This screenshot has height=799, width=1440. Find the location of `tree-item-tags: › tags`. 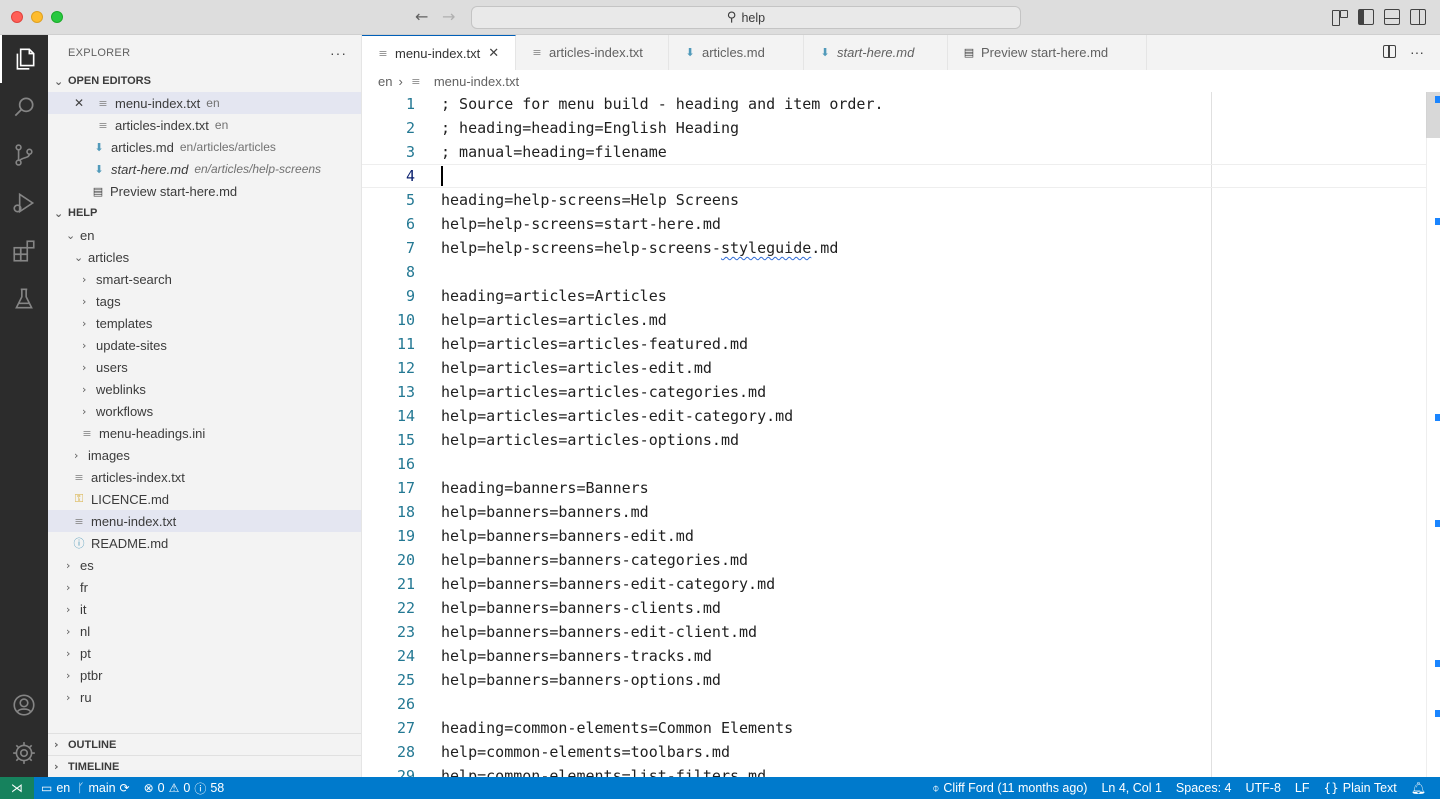

tree-item-tags: › tags is located at coordinates (204, 301).